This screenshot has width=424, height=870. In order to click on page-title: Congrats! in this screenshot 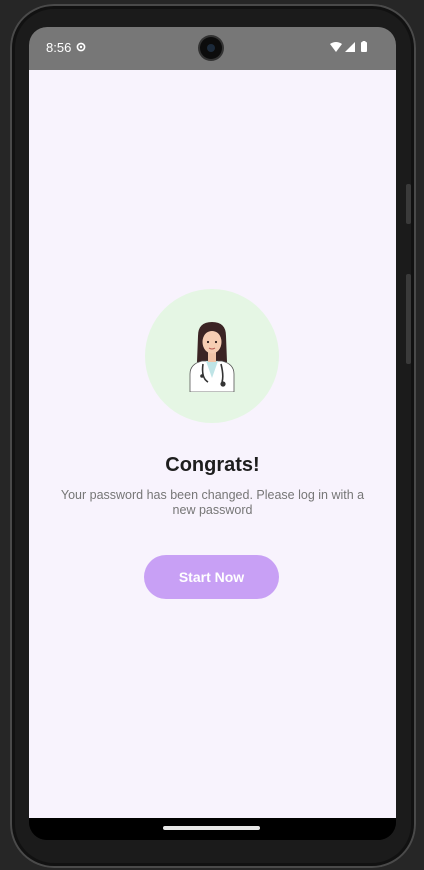, I will do `click(212, 465)`.